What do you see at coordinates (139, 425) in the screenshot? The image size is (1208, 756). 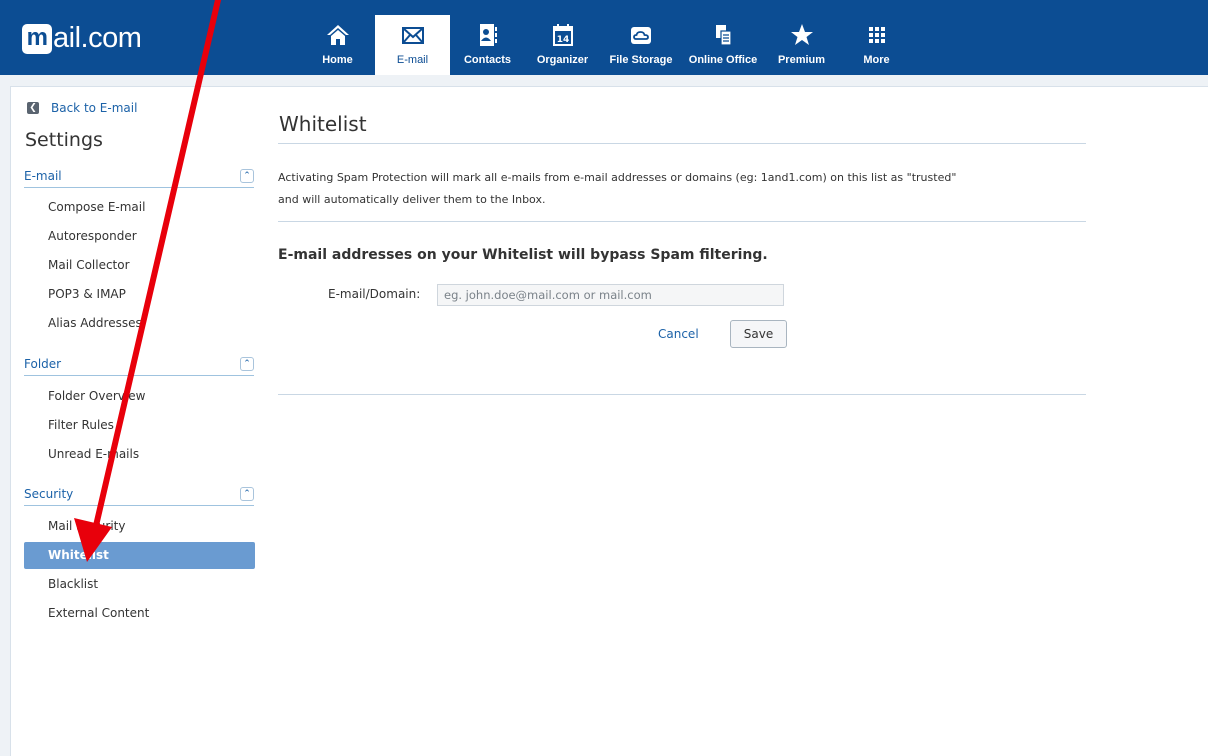 I see `sidebar-item-filter-rules: Filter Rules` at bounding box center [139, 425].